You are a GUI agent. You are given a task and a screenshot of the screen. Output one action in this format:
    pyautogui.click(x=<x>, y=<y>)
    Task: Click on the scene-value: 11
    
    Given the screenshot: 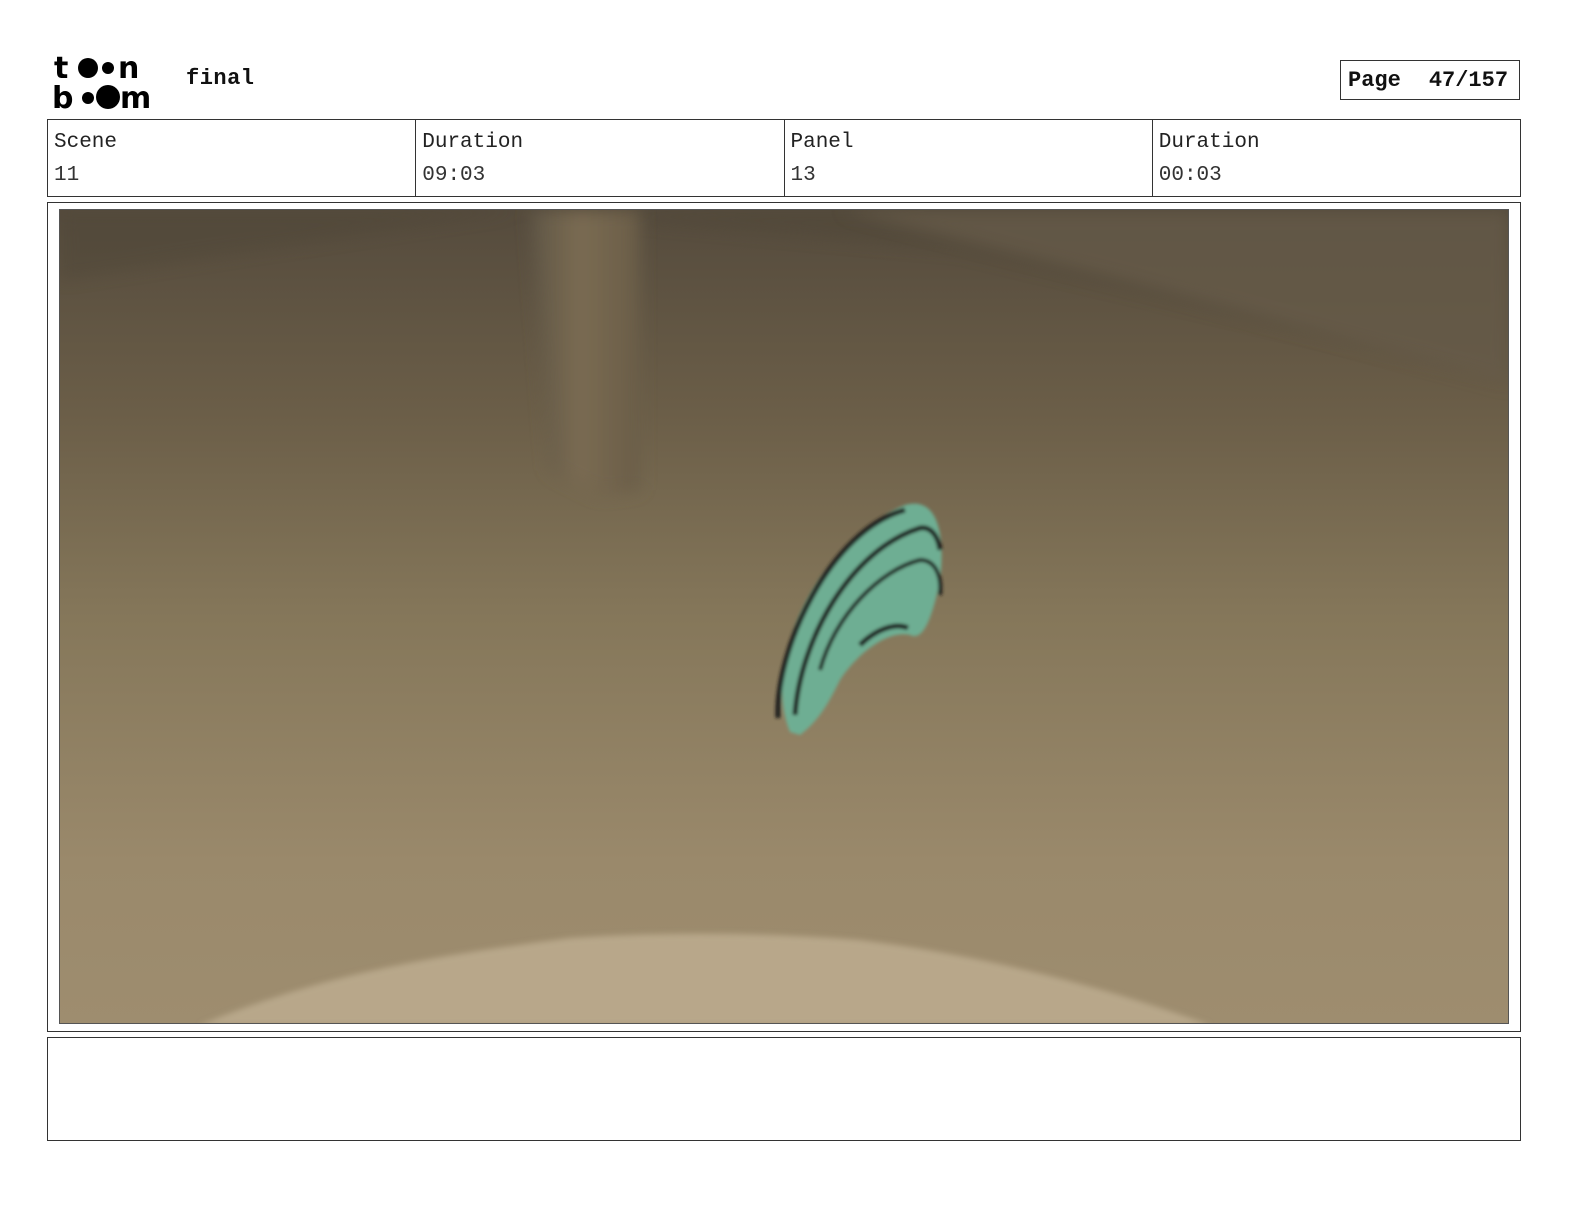 What is the action you would take?
    pyautogui.click(x=67, y=175)
    